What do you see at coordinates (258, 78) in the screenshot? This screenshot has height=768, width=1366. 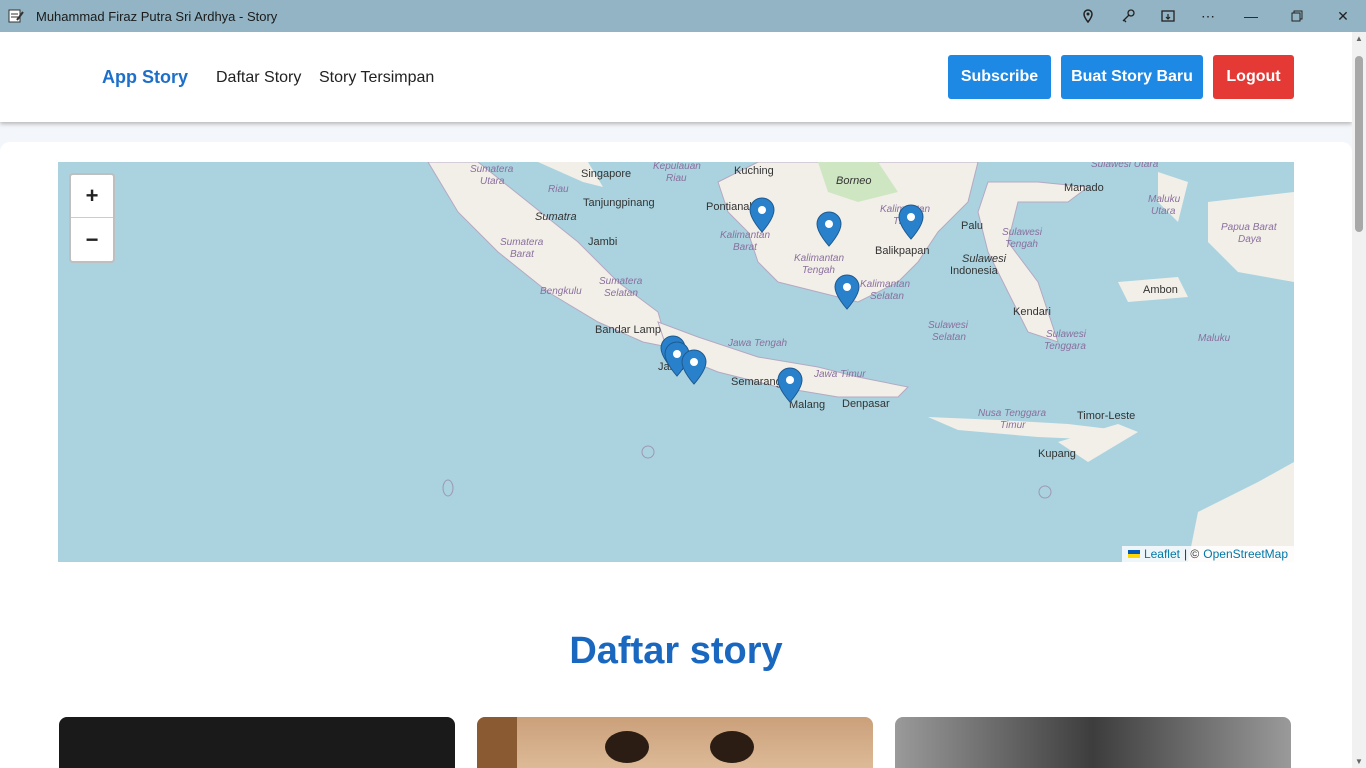 I see `nav-daftar-story: Daftar Story` at bounding box center [258, 78].